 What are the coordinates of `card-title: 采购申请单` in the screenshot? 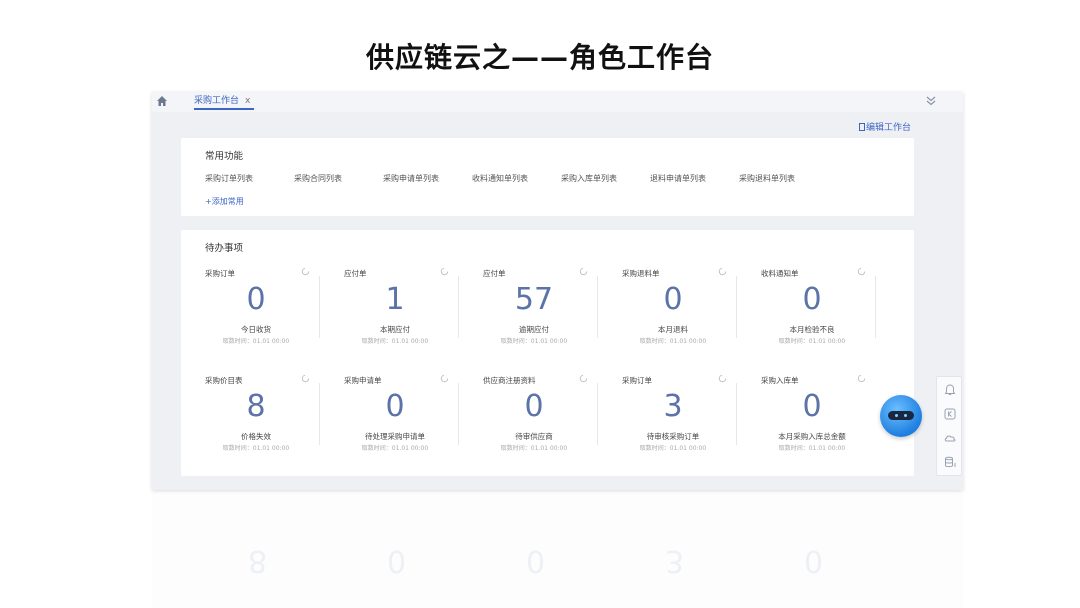 It's located at (363, 380).